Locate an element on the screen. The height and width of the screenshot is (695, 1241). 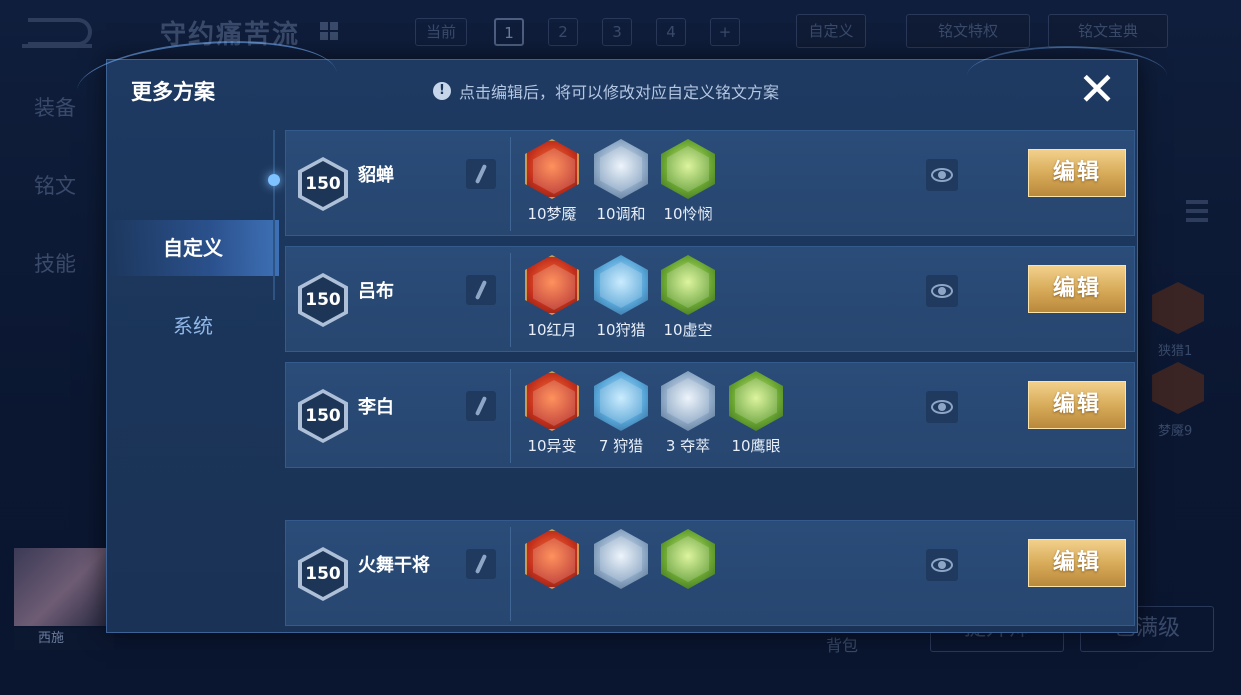
side-item-equipment: 装备 is located at coordinates (55, 107).